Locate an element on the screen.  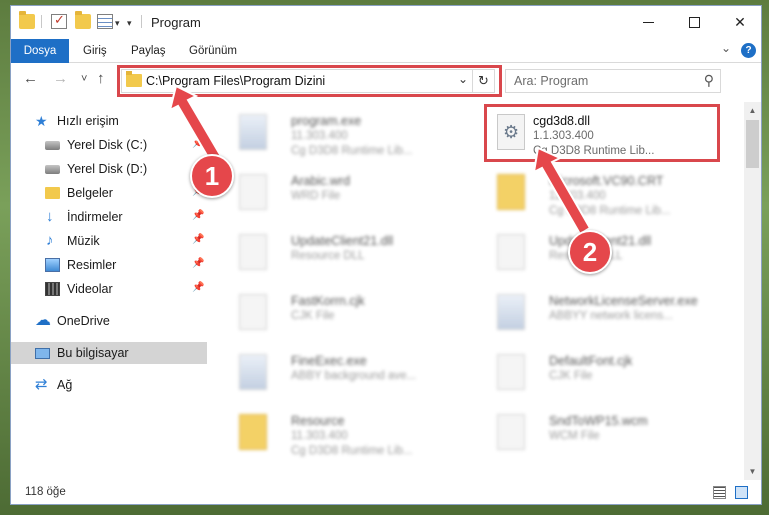
view-options-chevron-icon: ▾ is located at coordinates (117, 23).